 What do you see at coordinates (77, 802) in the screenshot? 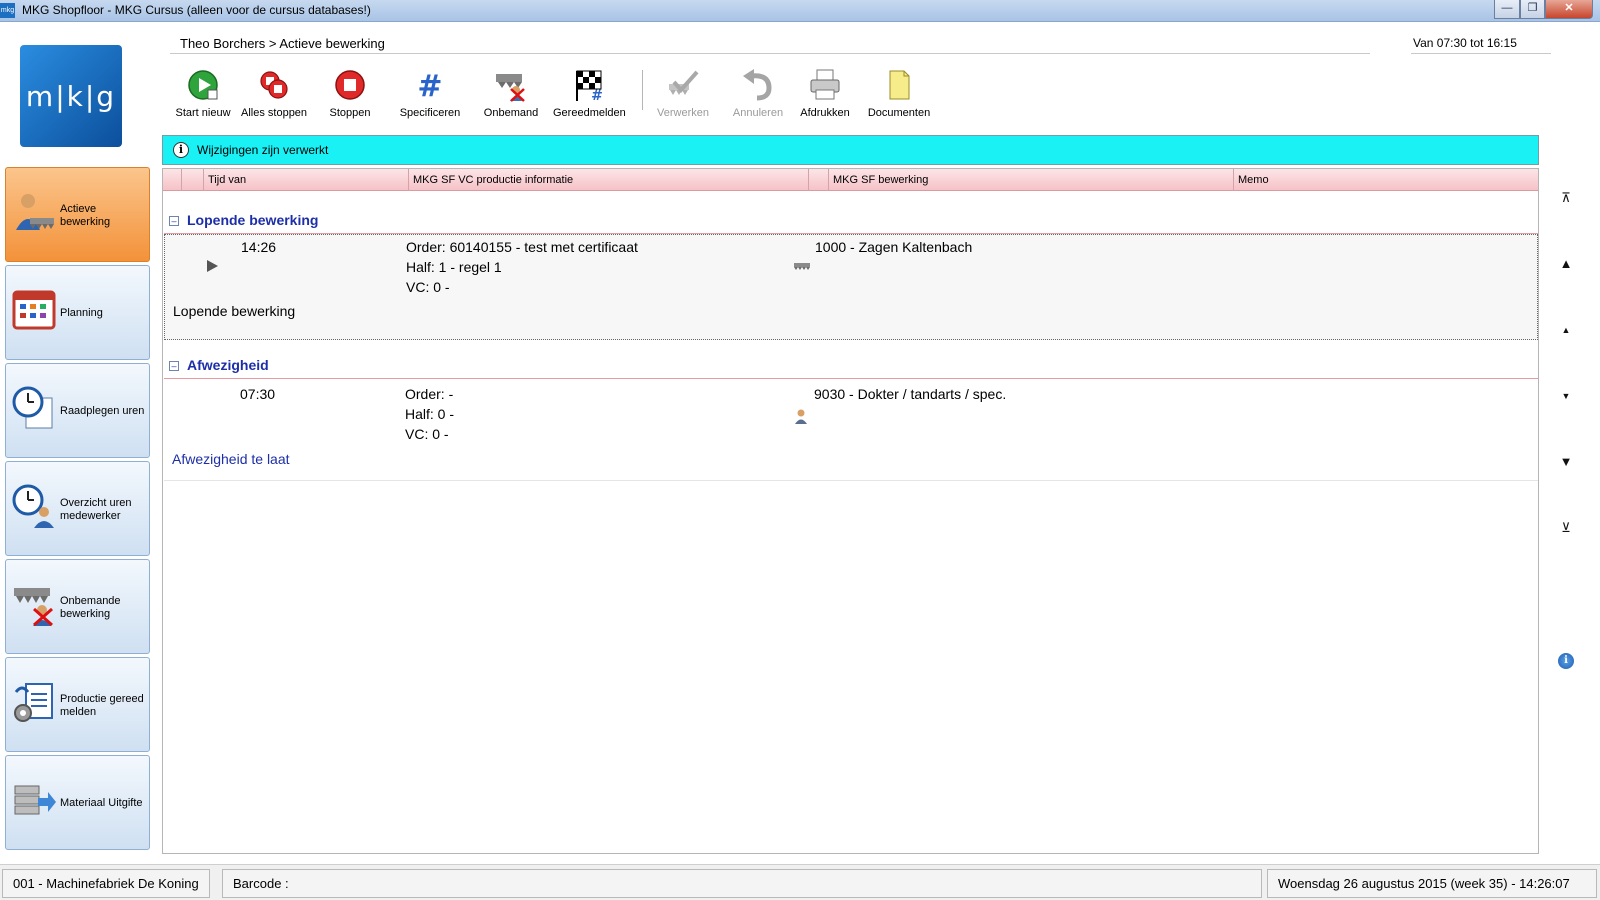
I see `sidebar-item-material-issue: Materiaal Uitgifte` at bounding box center [77, 802].